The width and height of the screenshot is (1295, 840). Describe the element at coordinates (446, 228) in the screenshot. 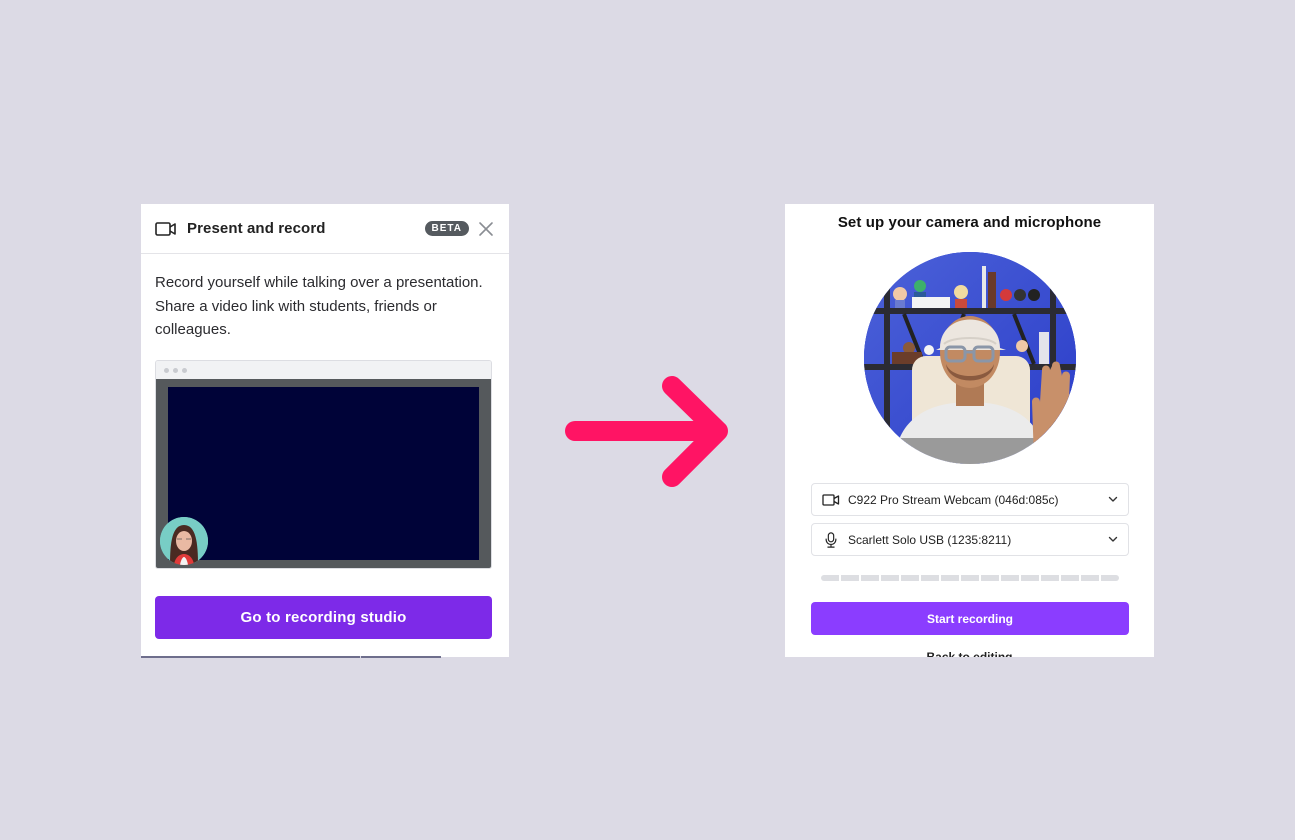

I see `beta-badge: BETA` at that location.